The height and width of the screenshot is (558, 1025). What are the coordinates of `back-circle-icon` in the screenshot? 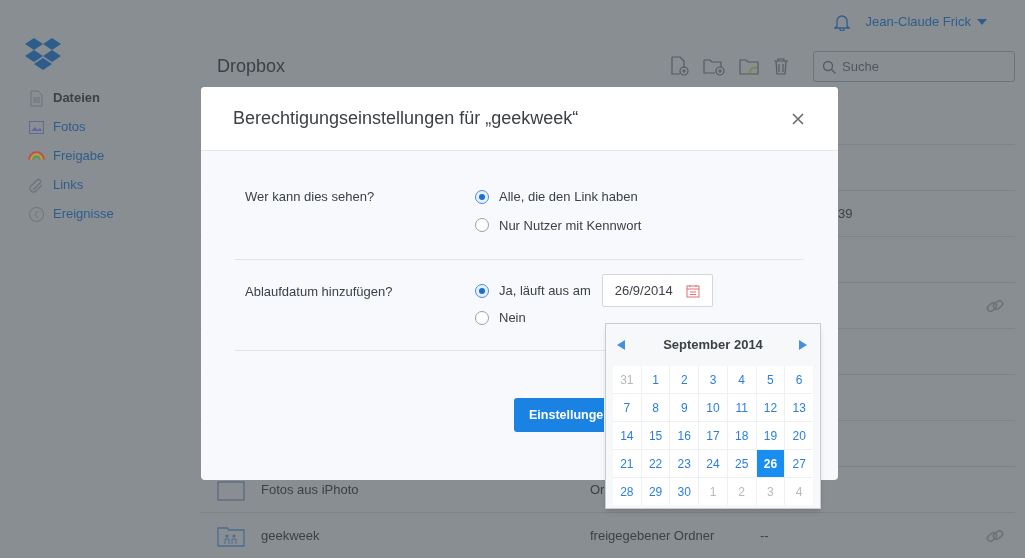 It's located at (36, 214).